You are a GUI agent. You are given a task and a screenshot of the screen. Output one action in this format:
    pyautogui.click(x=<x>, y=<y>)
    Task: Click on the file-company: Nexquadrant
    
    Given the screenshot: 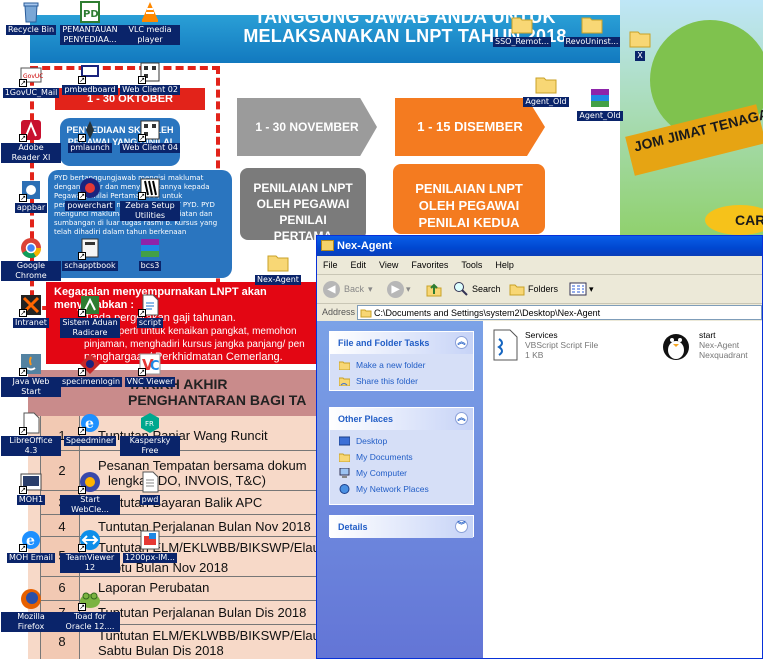 What is the action you would take?
    pyautogui.click(x=723, y=355)
    